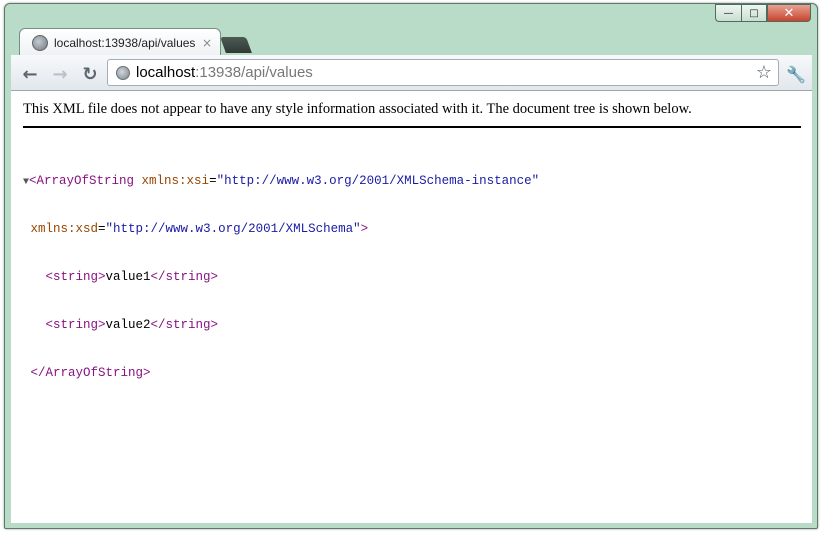  I want to click on xml-attr-xsi: xmlns:xsi, so click(172, 181).